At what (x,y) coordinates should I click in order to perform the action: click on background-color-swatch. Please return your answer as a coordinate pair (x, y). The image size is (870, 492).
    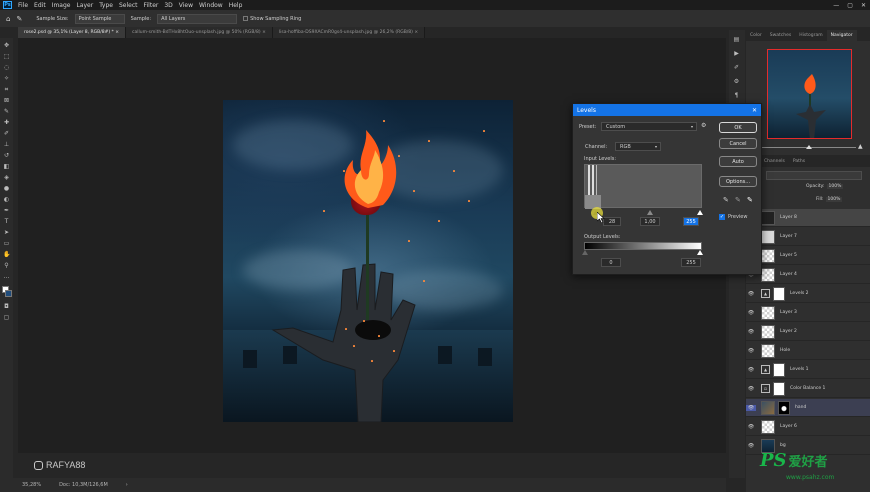
    Looking at the image, I should click on (8, 293).